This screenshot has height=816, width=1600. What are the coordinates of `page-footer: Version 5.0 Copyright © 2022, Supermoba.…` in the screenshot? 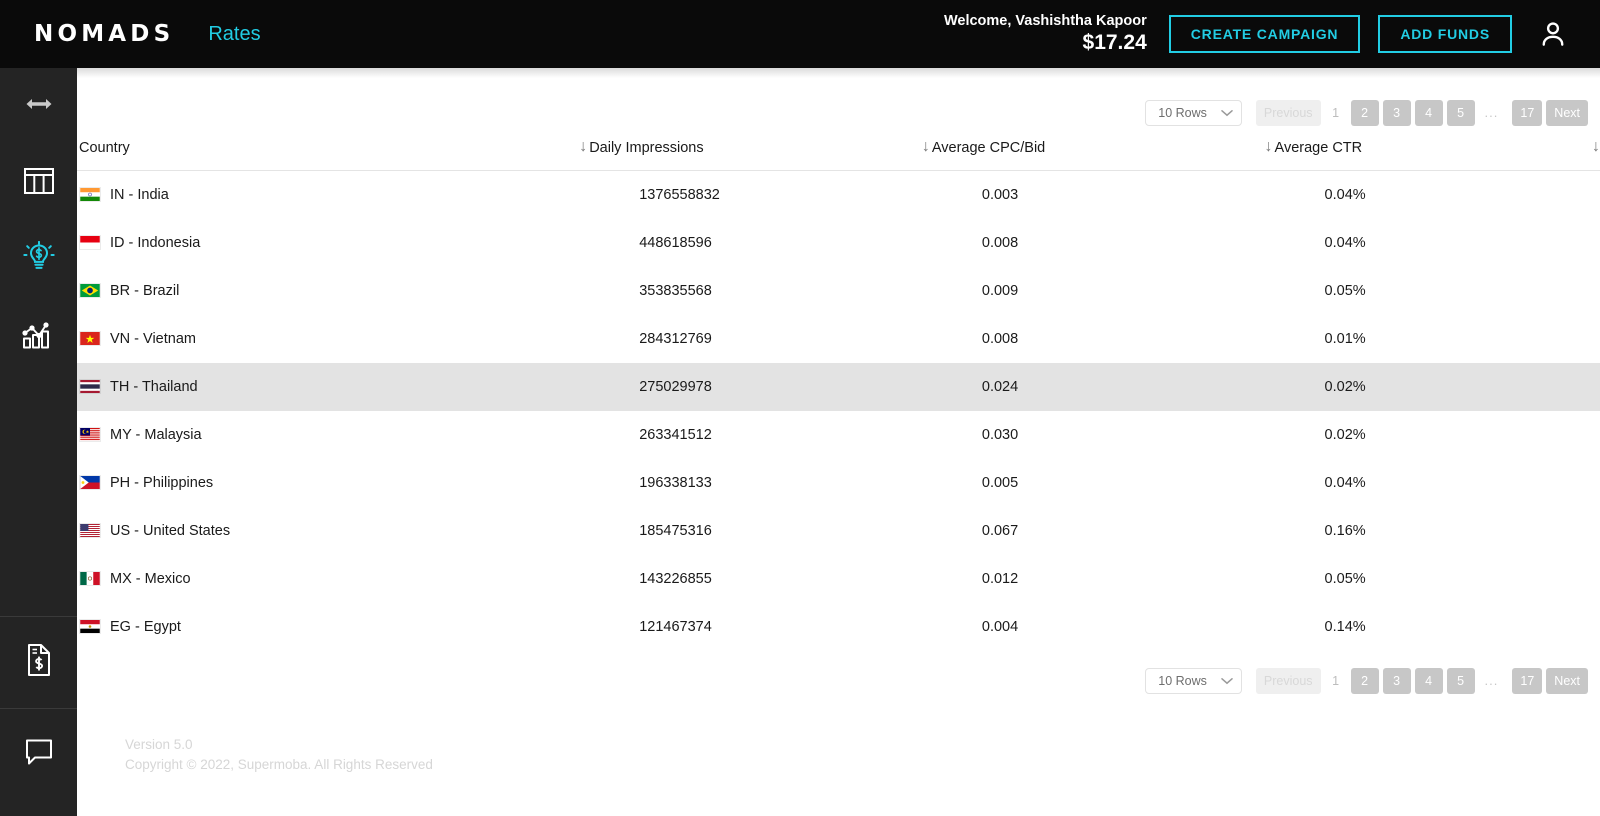 It's located at (838, 756).